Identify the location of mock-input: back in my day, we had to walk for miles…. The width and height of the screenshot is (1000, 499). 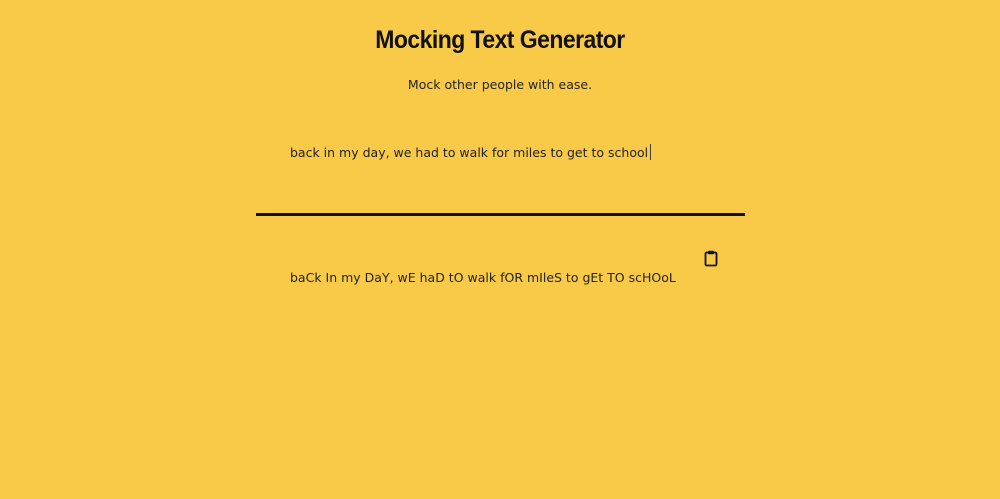
(500, 174).